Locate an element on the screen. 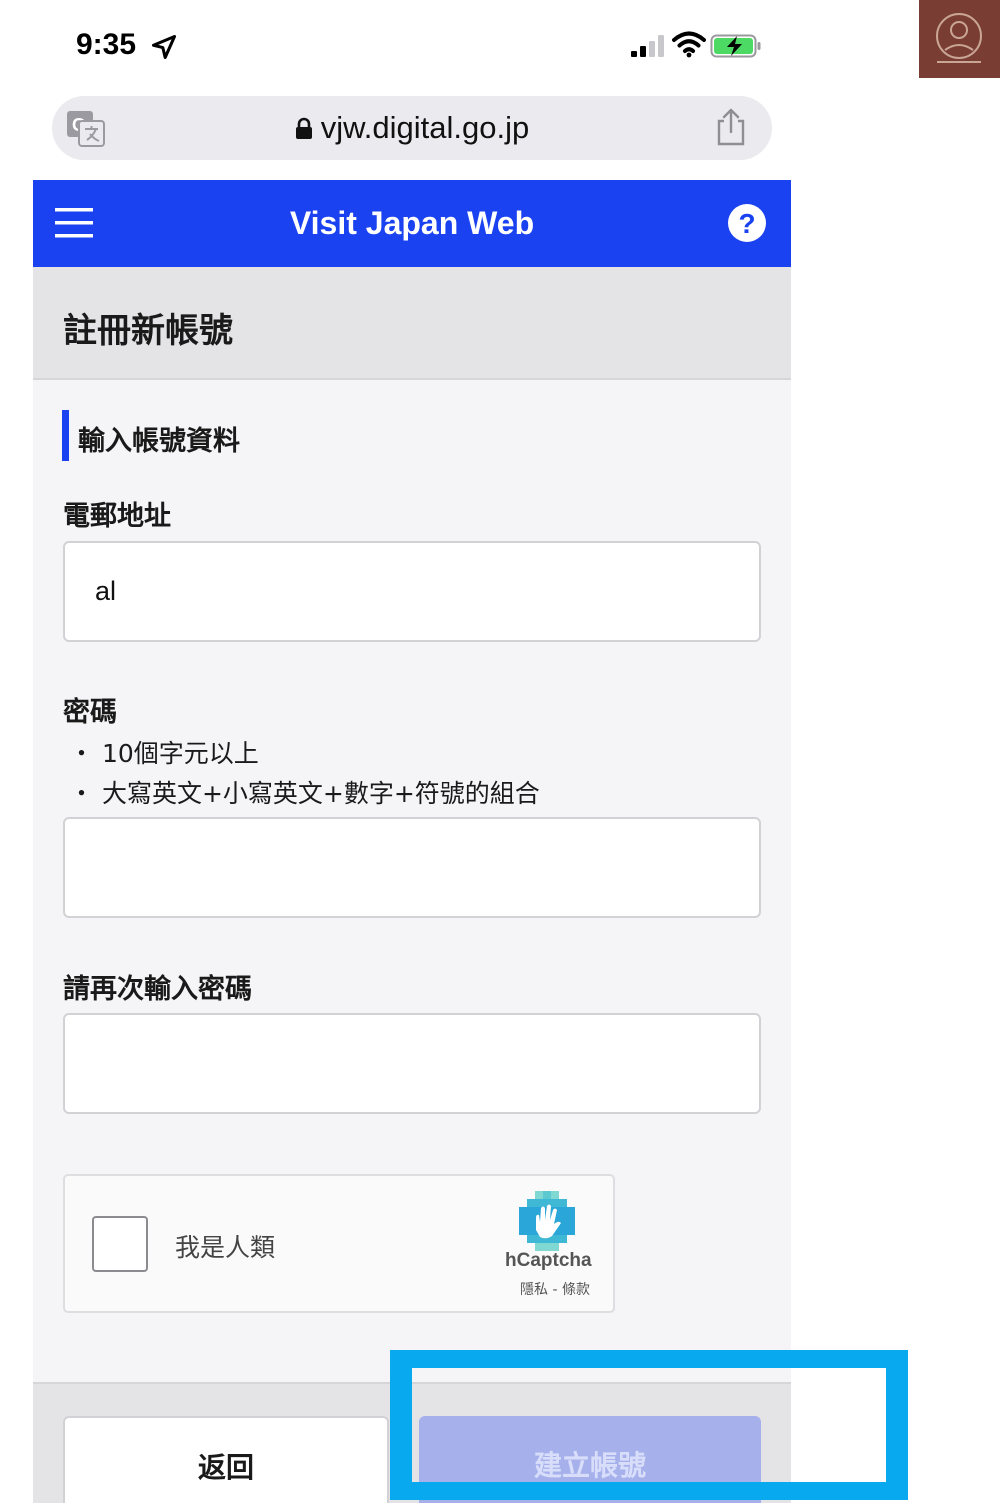 The image size is (1000, 1503). captcha-brand: hCaptcha is located at coordinates (548, 1260).